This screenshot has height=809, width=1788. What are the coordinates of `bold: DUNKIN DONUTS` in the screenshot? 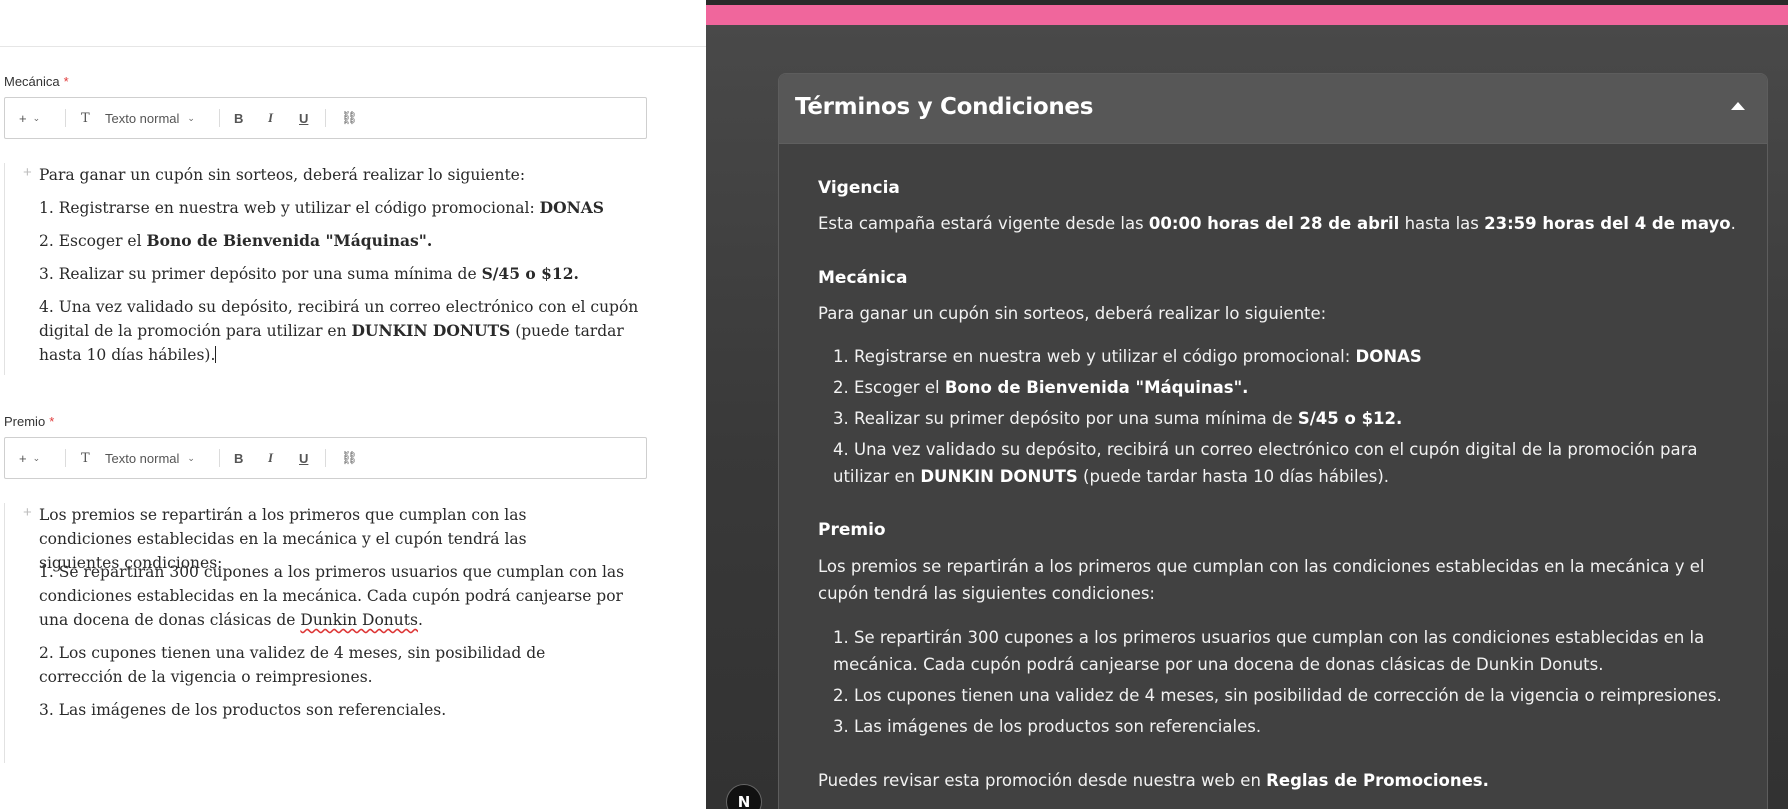 It's located at (999, 476).